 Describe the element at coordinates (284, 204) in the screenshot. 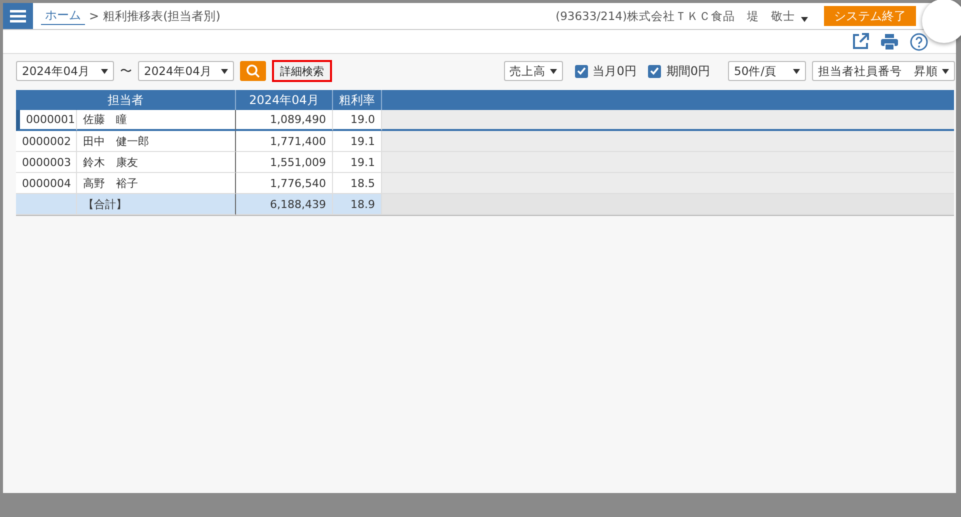

I see `table-cell: 6,188,439` at that location.